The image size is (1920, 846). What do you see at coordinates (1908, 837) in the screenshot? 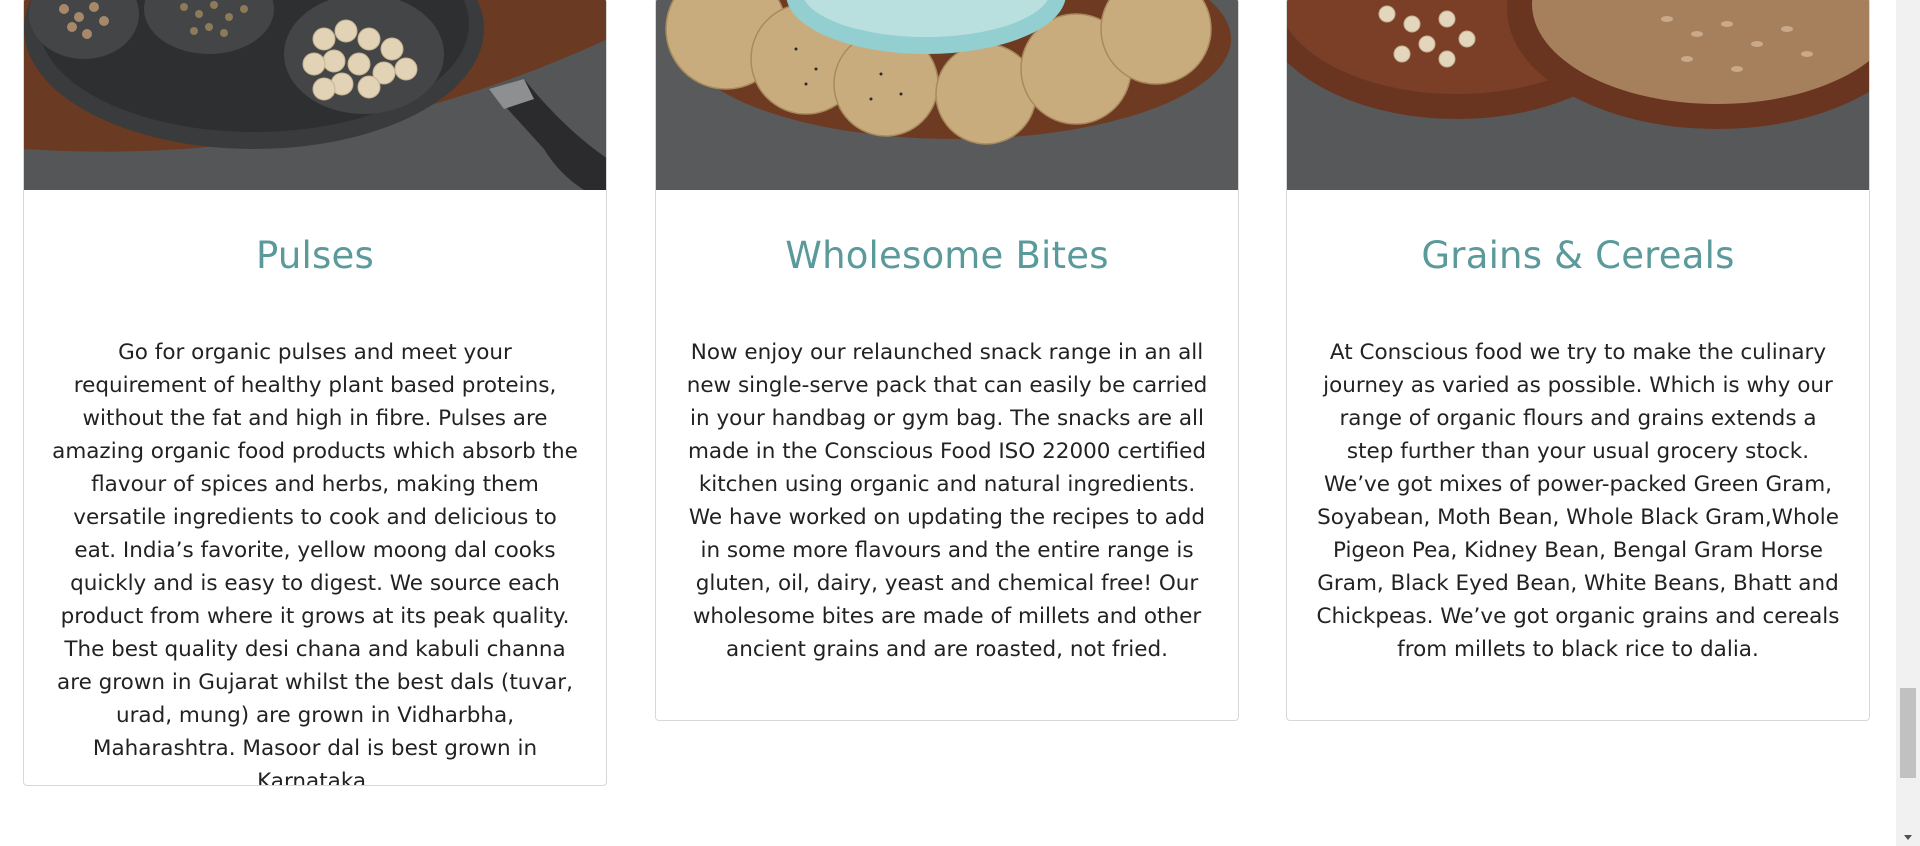
I see `scroll-down-arrow-icon` at bounding box center [1908, 837].